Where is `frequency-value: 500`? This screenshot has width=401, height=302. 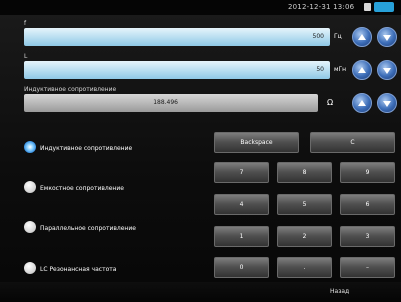
frequency-value: 500 is located at coordinates (318, 36).